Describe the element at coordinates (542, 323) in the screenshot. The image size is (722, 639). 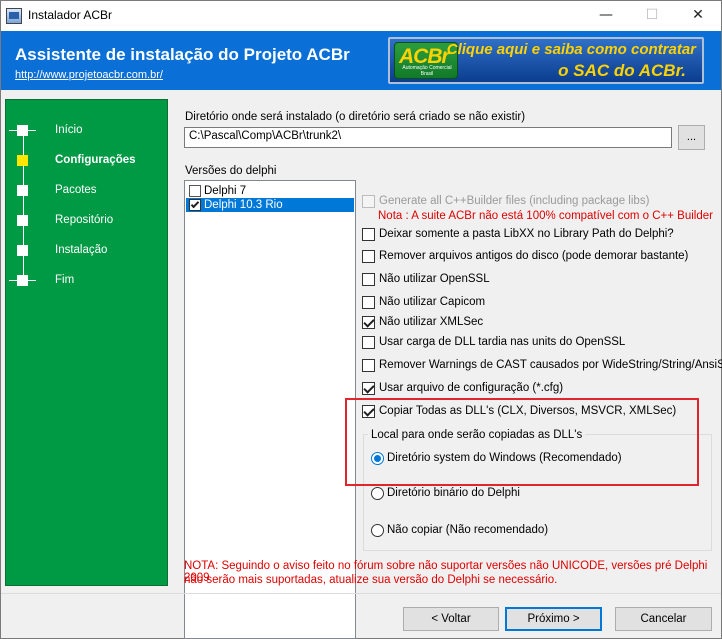
I see `option-no-xmlsec: Não utilizar XMLSec` at that location.